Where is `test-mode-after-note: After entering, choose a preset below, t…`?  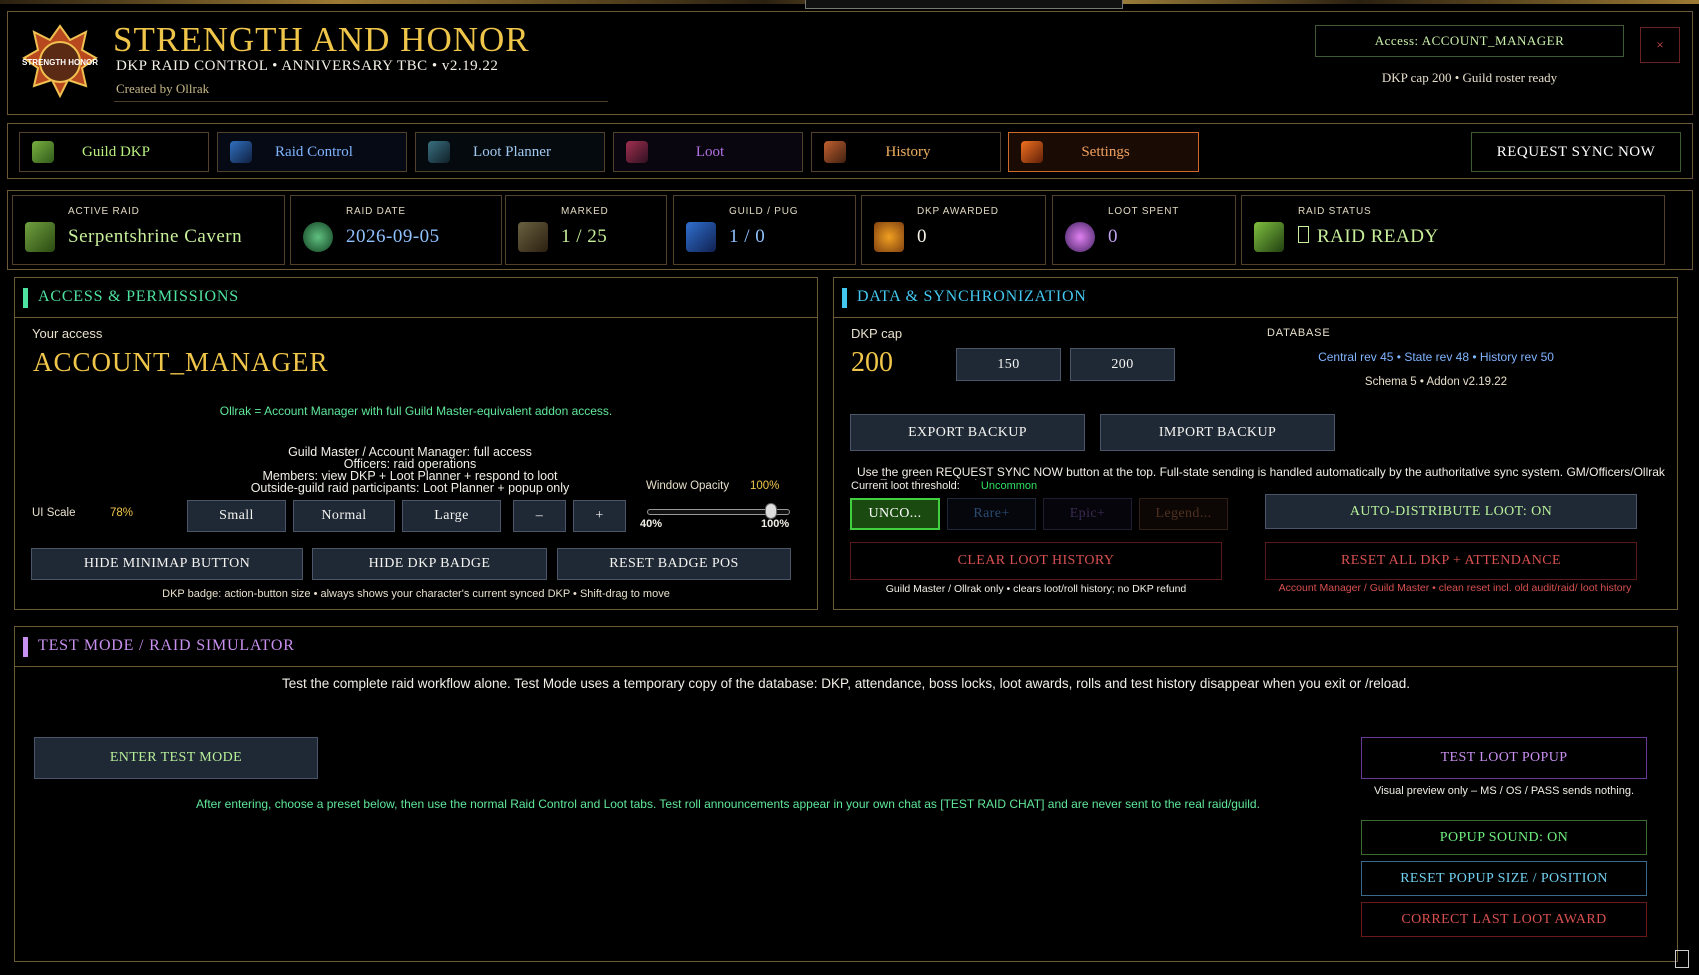
test-mode-after-note: After entering, choose a preset below, t… is located at coordinates (728, 804).